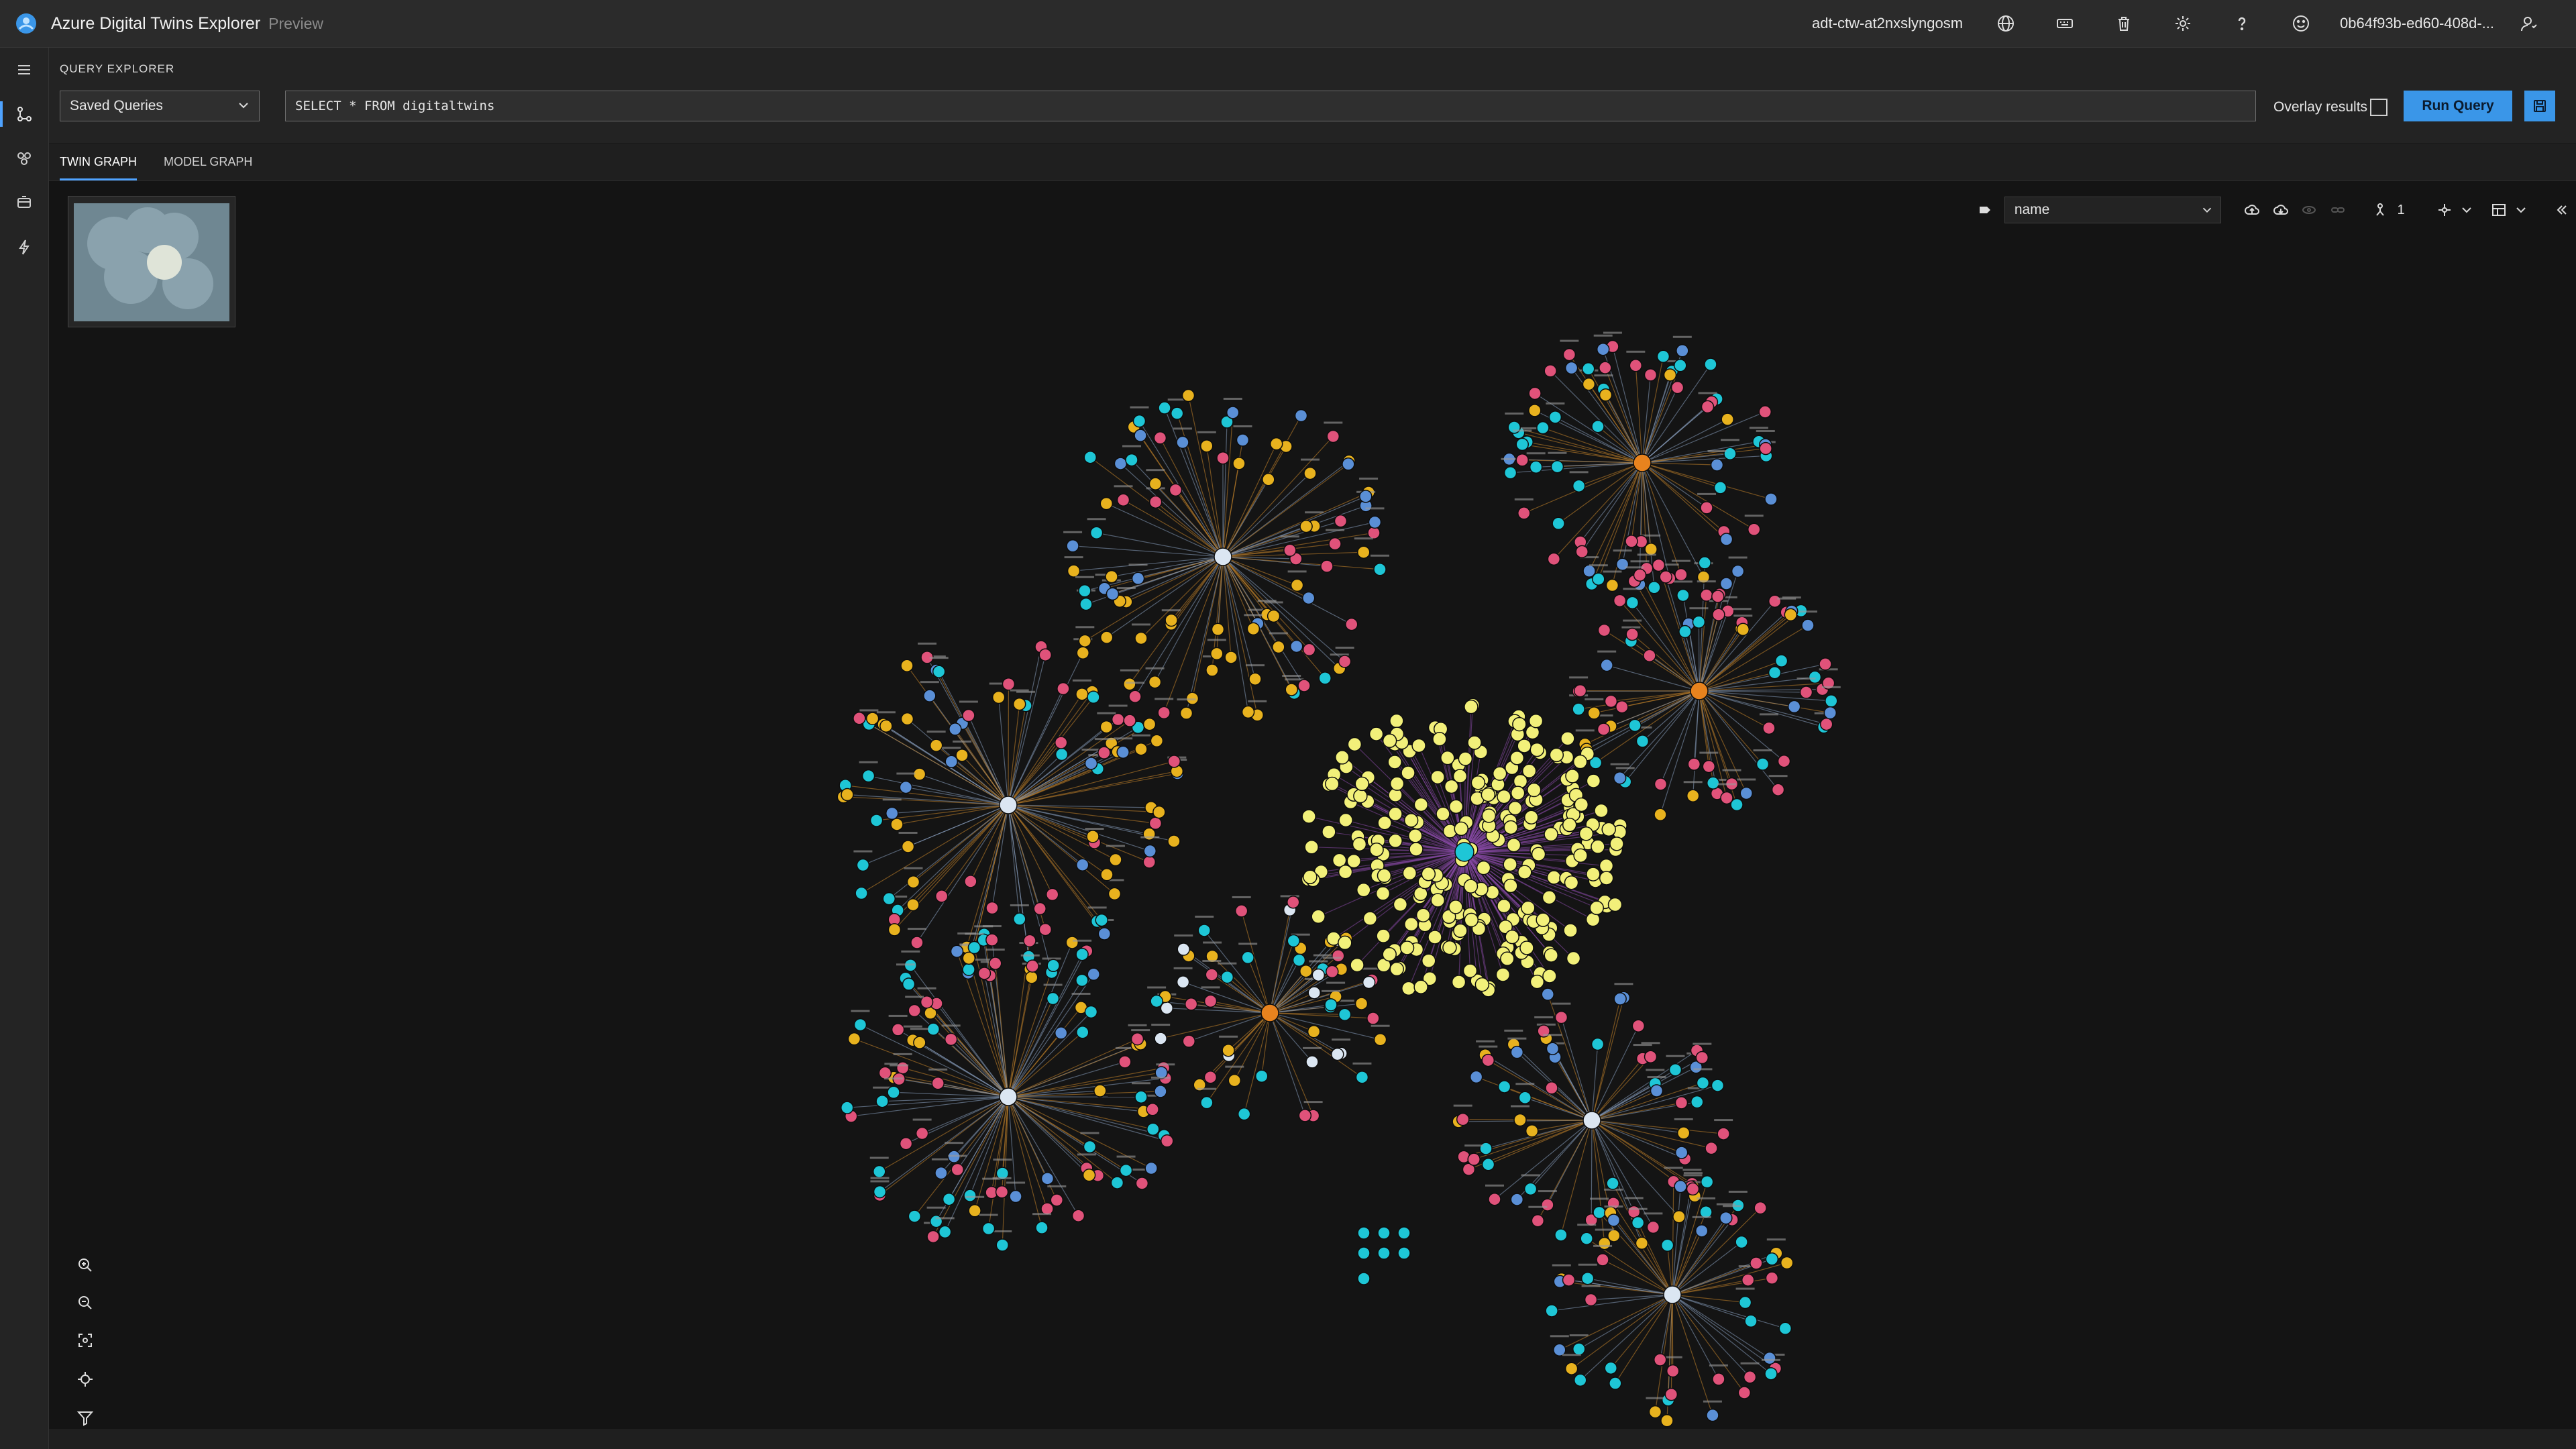  I want to click on expansion-hops-value: 1, so click(2409, 210).